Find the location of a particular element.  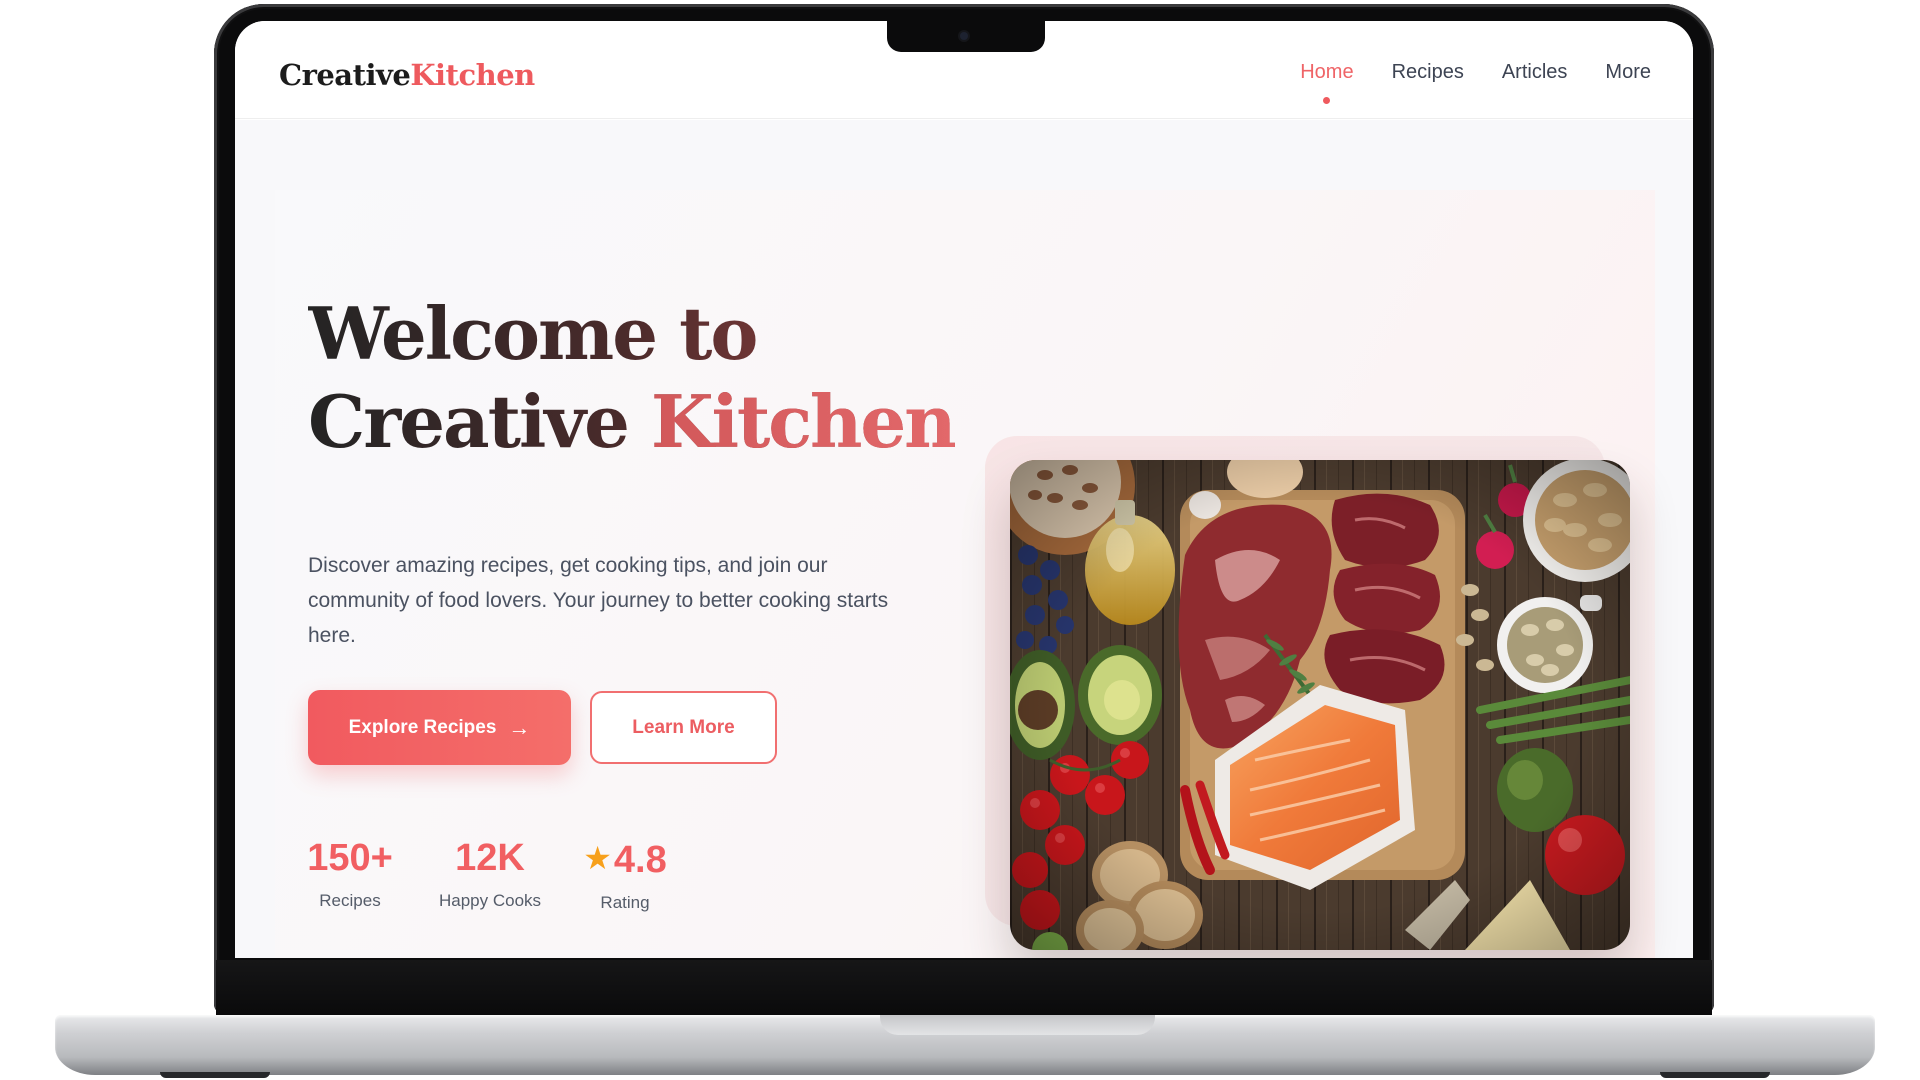

stat-rating-value: 4.8 is located at coordinates (640, 860).